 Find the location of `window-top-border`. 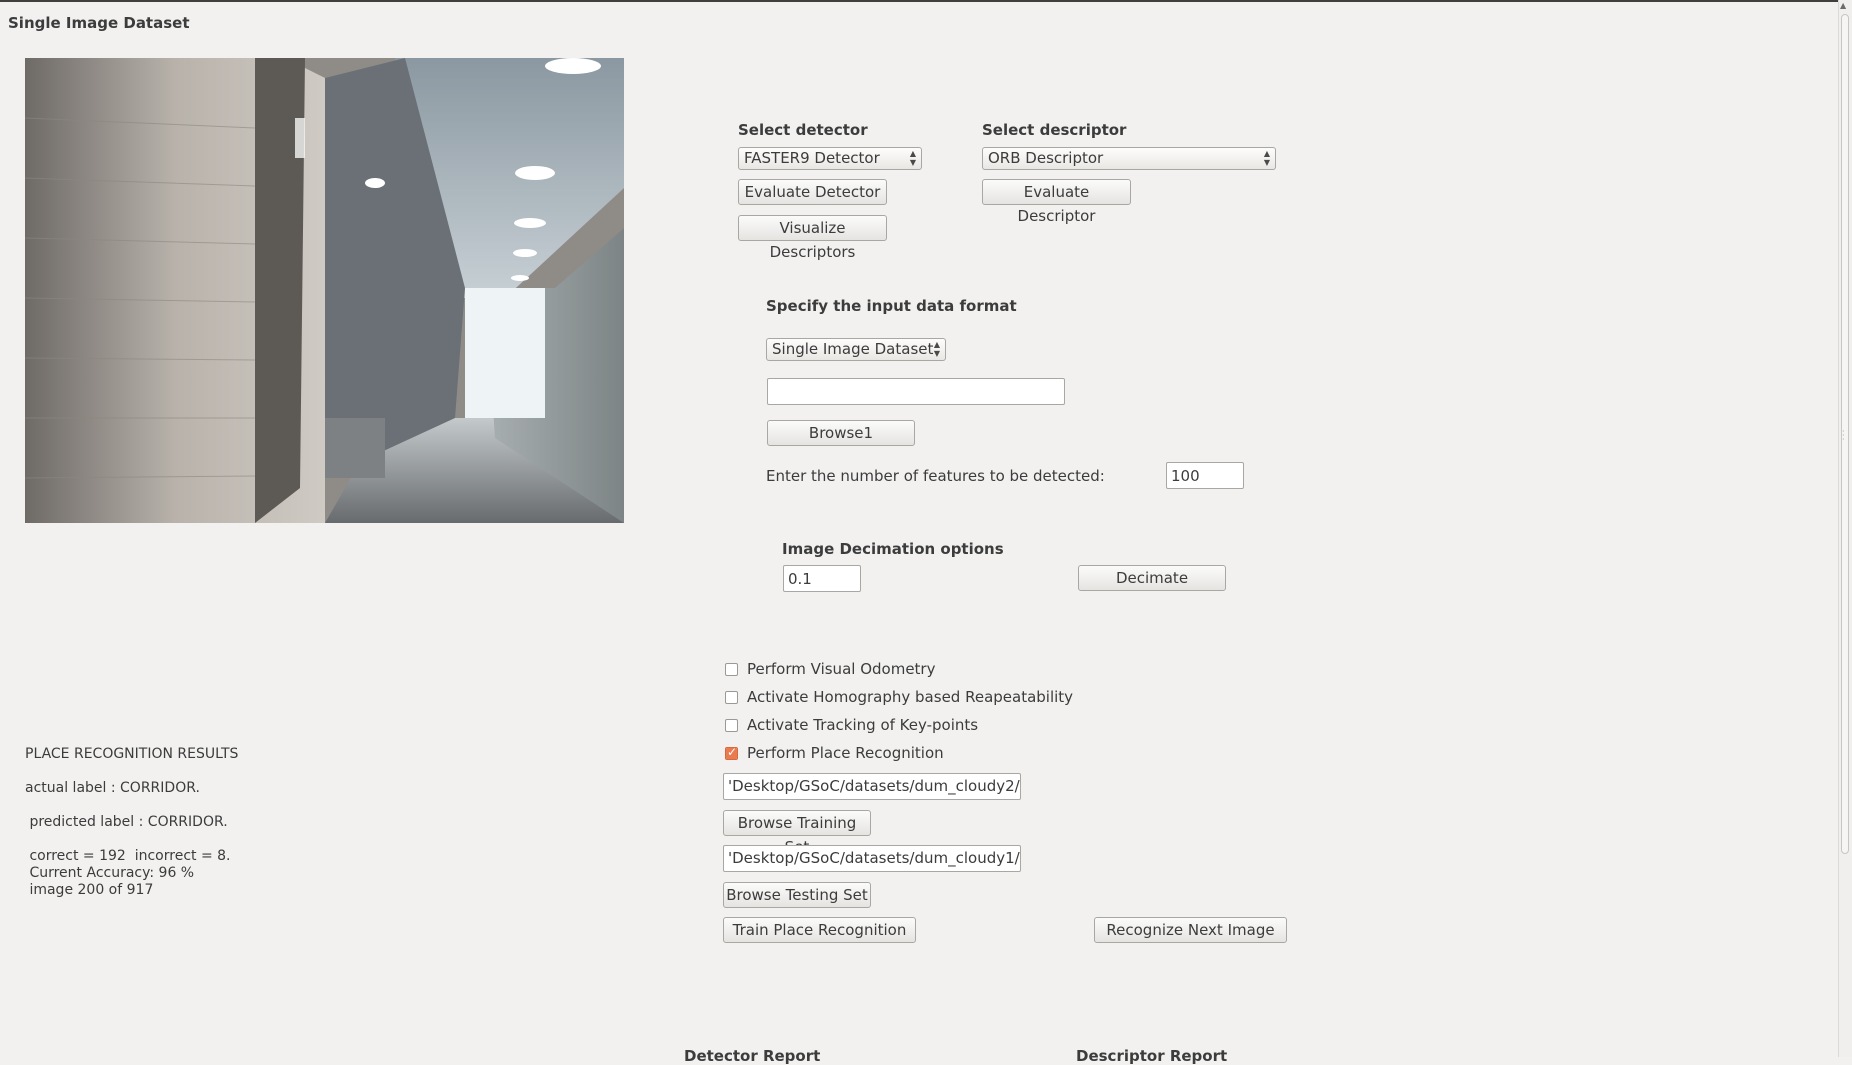

window-top-border is located at coordinates (926, 1).